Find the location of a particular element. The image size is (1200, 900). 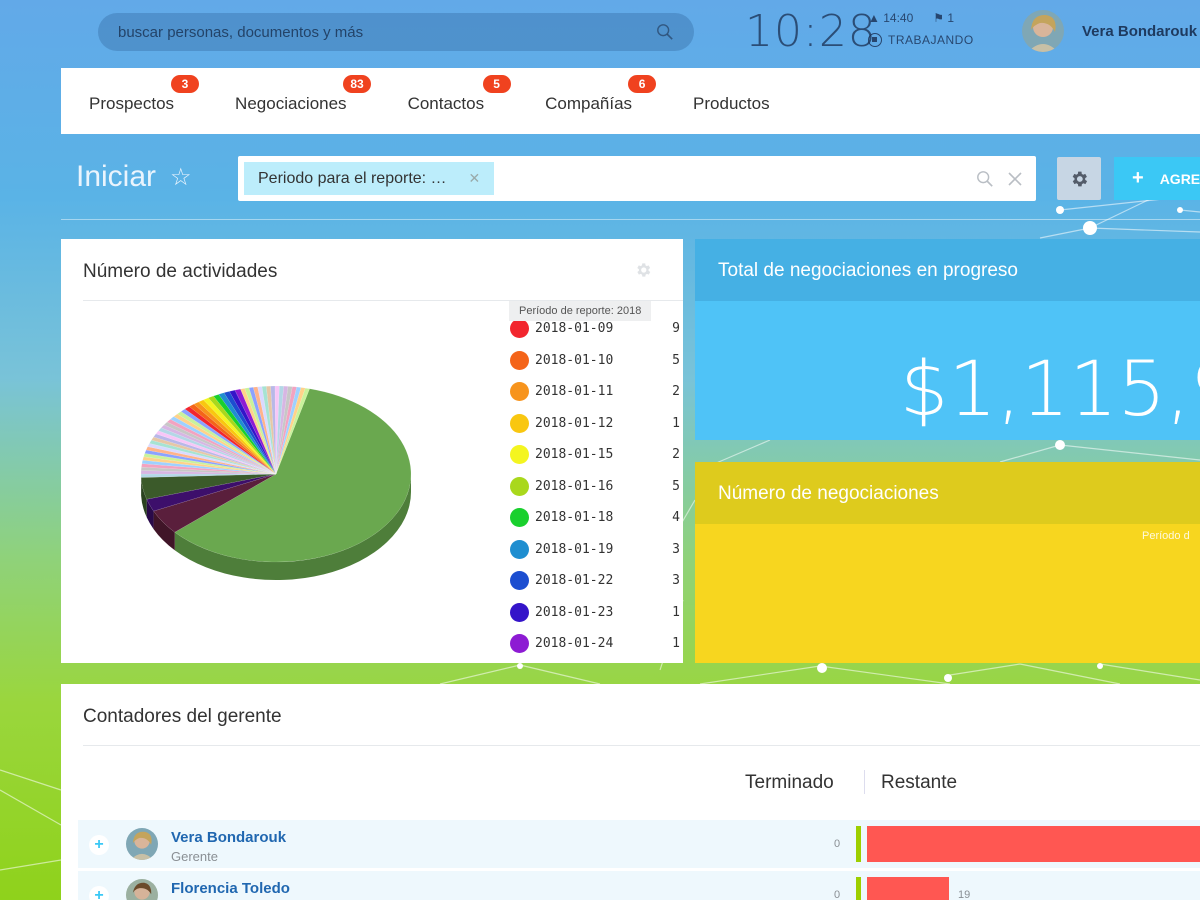

clock: 10:28 is located at coordinates (811, 31).